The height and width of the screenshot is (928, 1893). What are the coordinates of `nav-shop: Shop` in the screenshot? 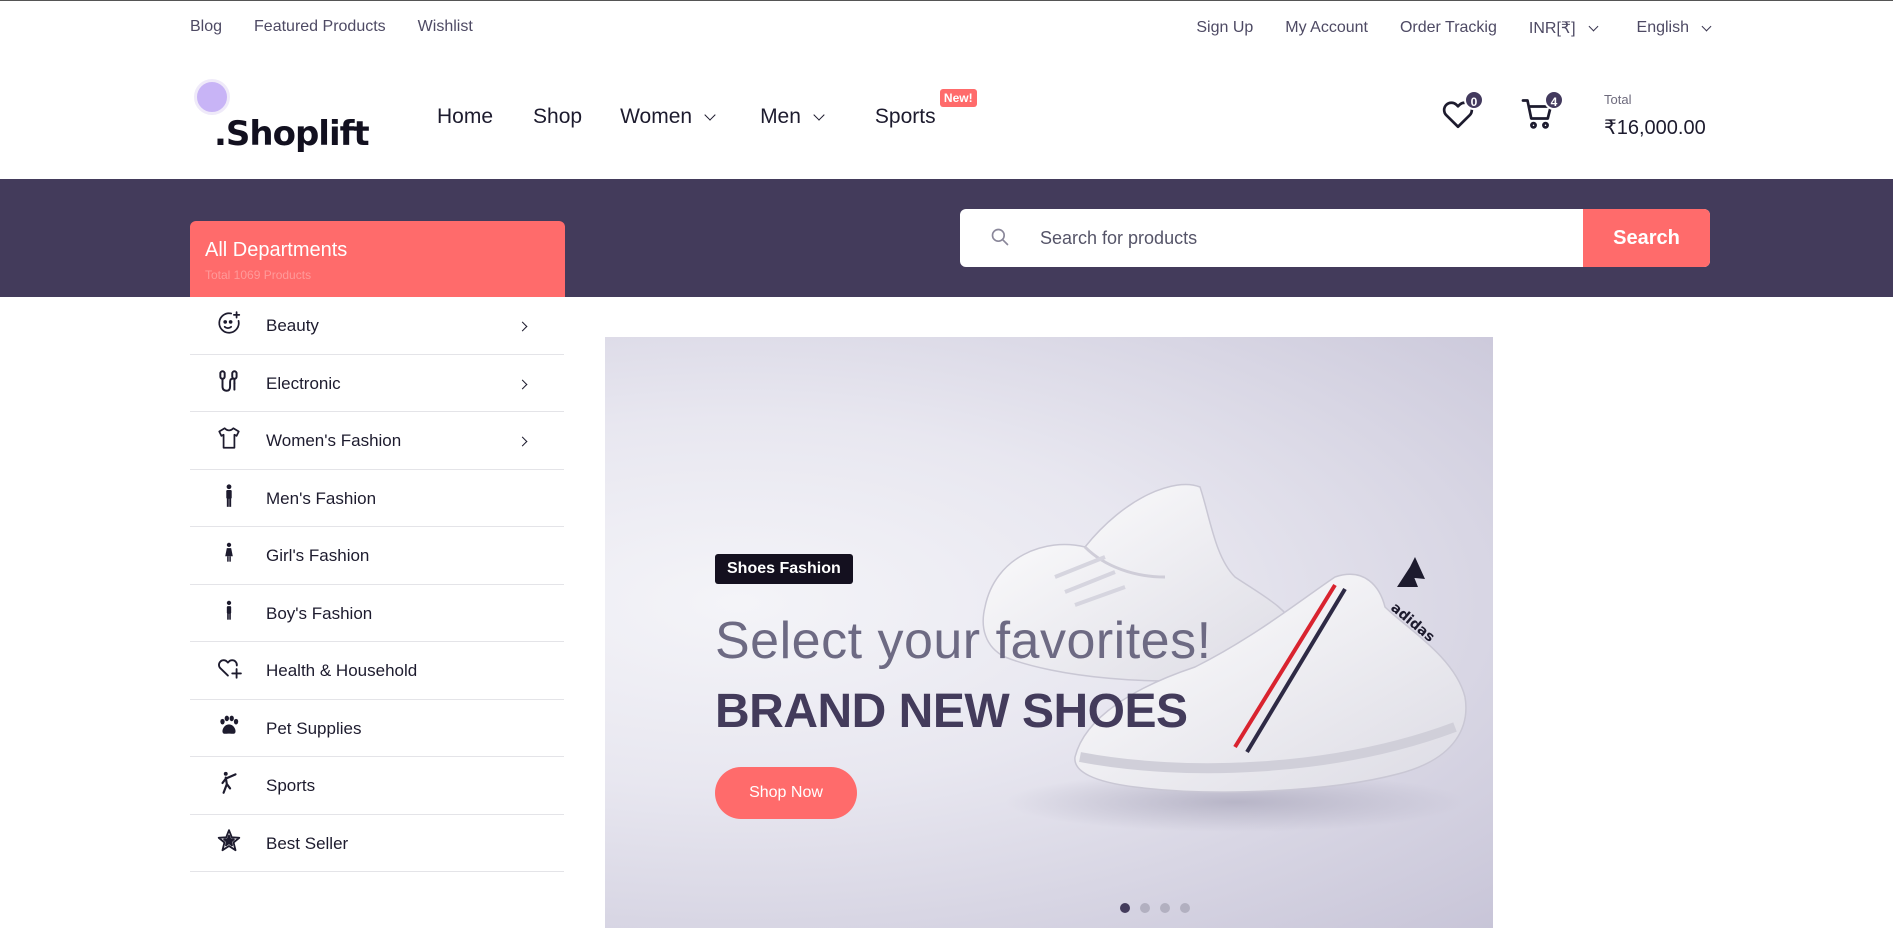 It's located at (557, 117).